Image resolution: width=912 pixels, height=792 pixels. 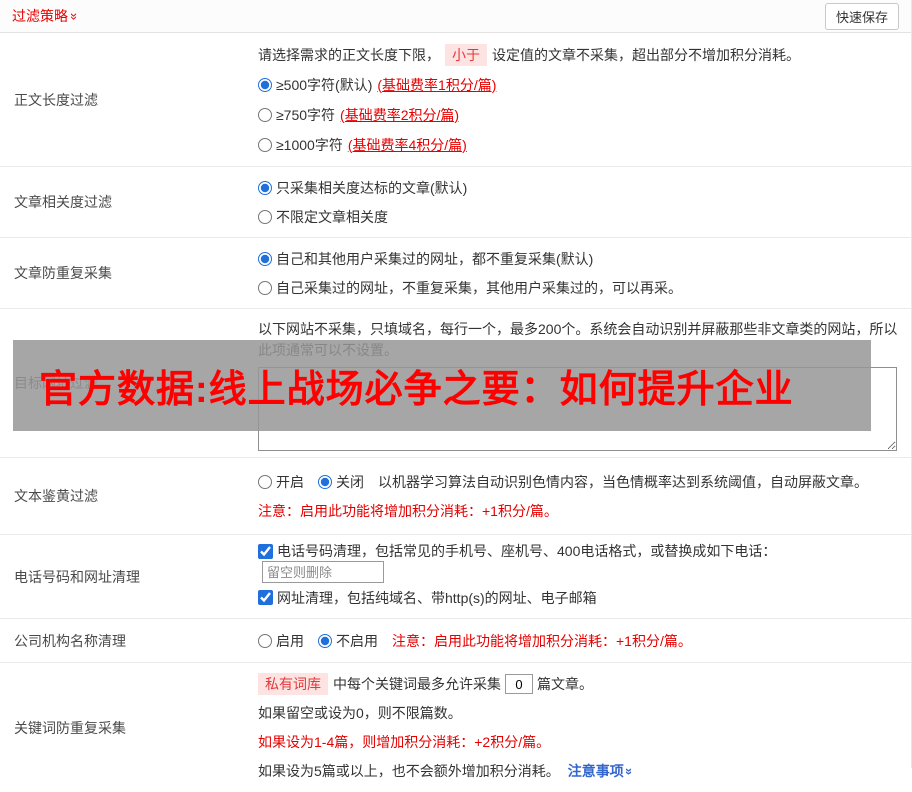 I want to click on body-length-500-radio, so click(x=265, y=84).